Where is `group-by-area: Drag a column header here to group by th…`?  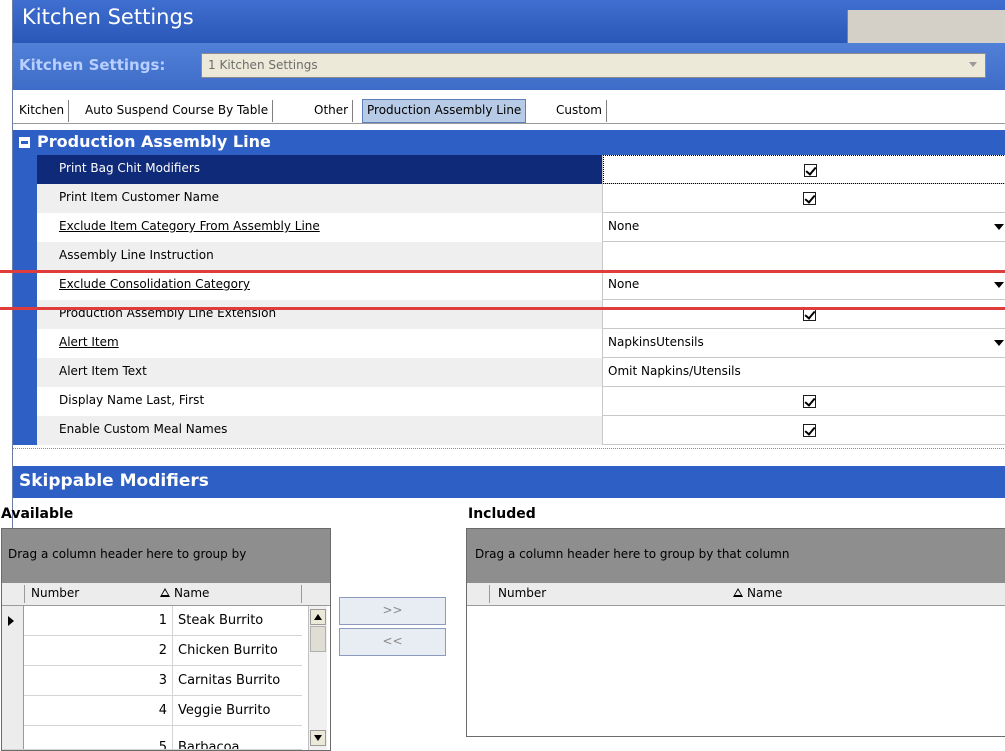
group-by-area: Drag a column header here to group by th… is located at coordinates (736, 556).